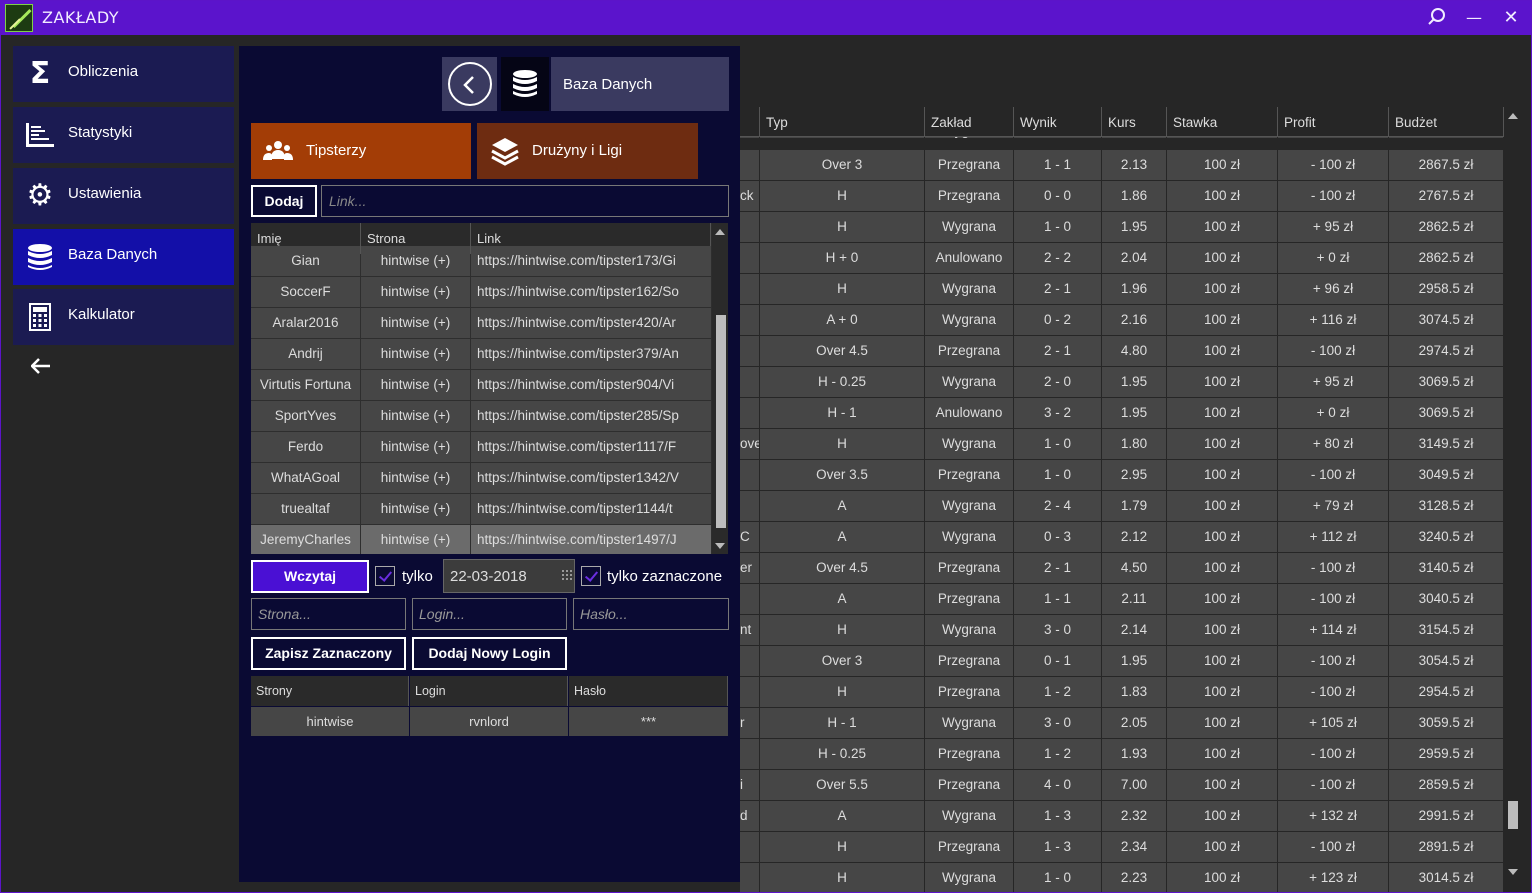 The height and width of the screenshot is (893, 1532). What do you see at coordinates (1134, 289) in the screenshot?
I see `bet-kurs-cell: 1.96` at bounding box center [1134, 289].